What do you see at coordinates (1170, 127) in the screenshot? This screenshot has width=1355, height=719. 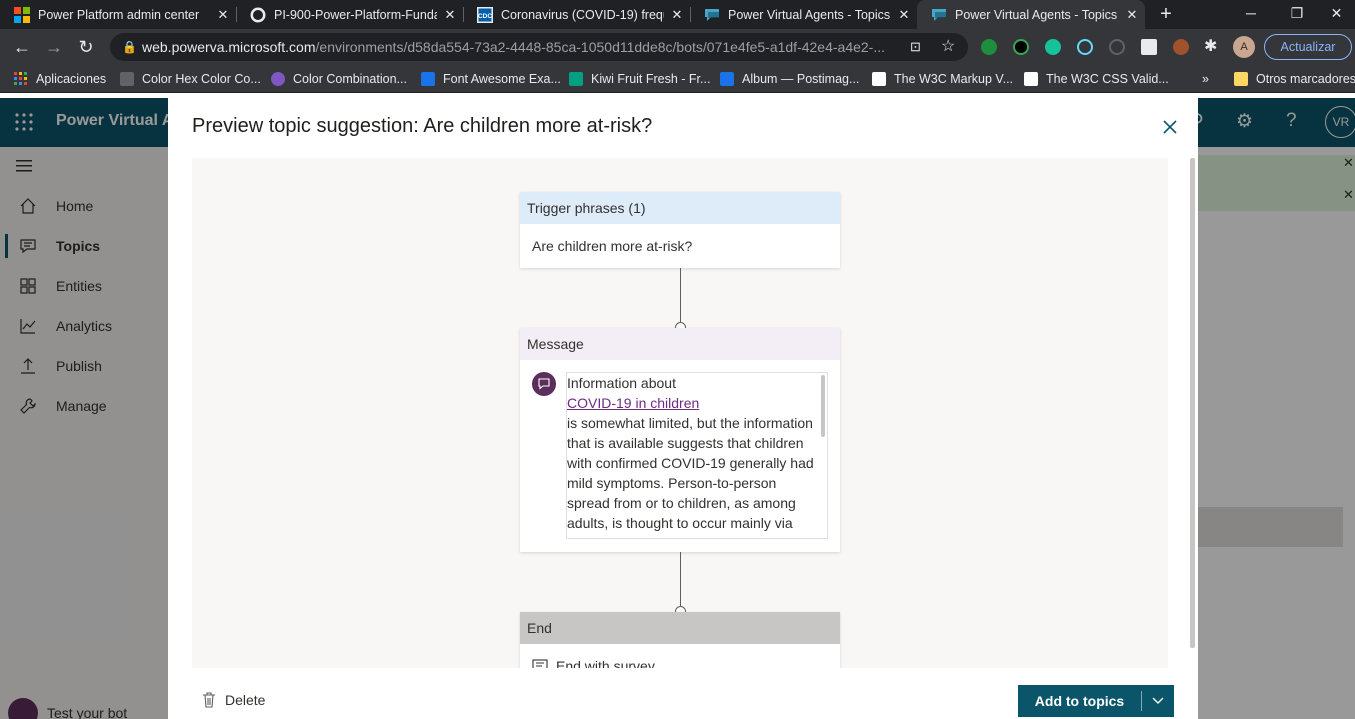 I see `close-dialog-icon` at bounding box center [1170, 127].